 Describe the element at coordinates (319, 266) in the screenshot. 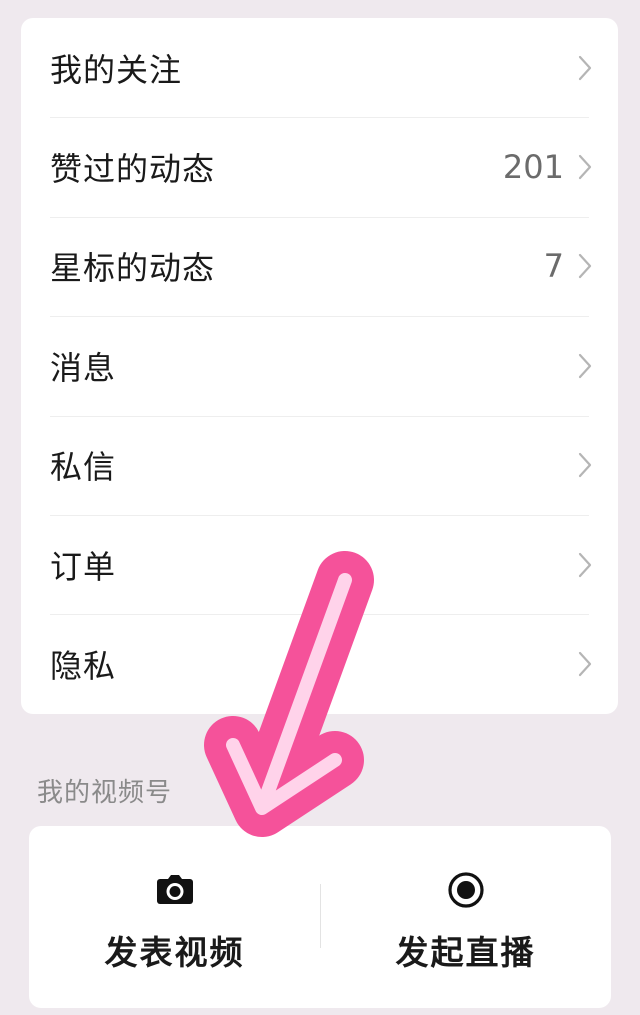

I see `menu-item-starred-posts: 星标的动态 7` at that location.